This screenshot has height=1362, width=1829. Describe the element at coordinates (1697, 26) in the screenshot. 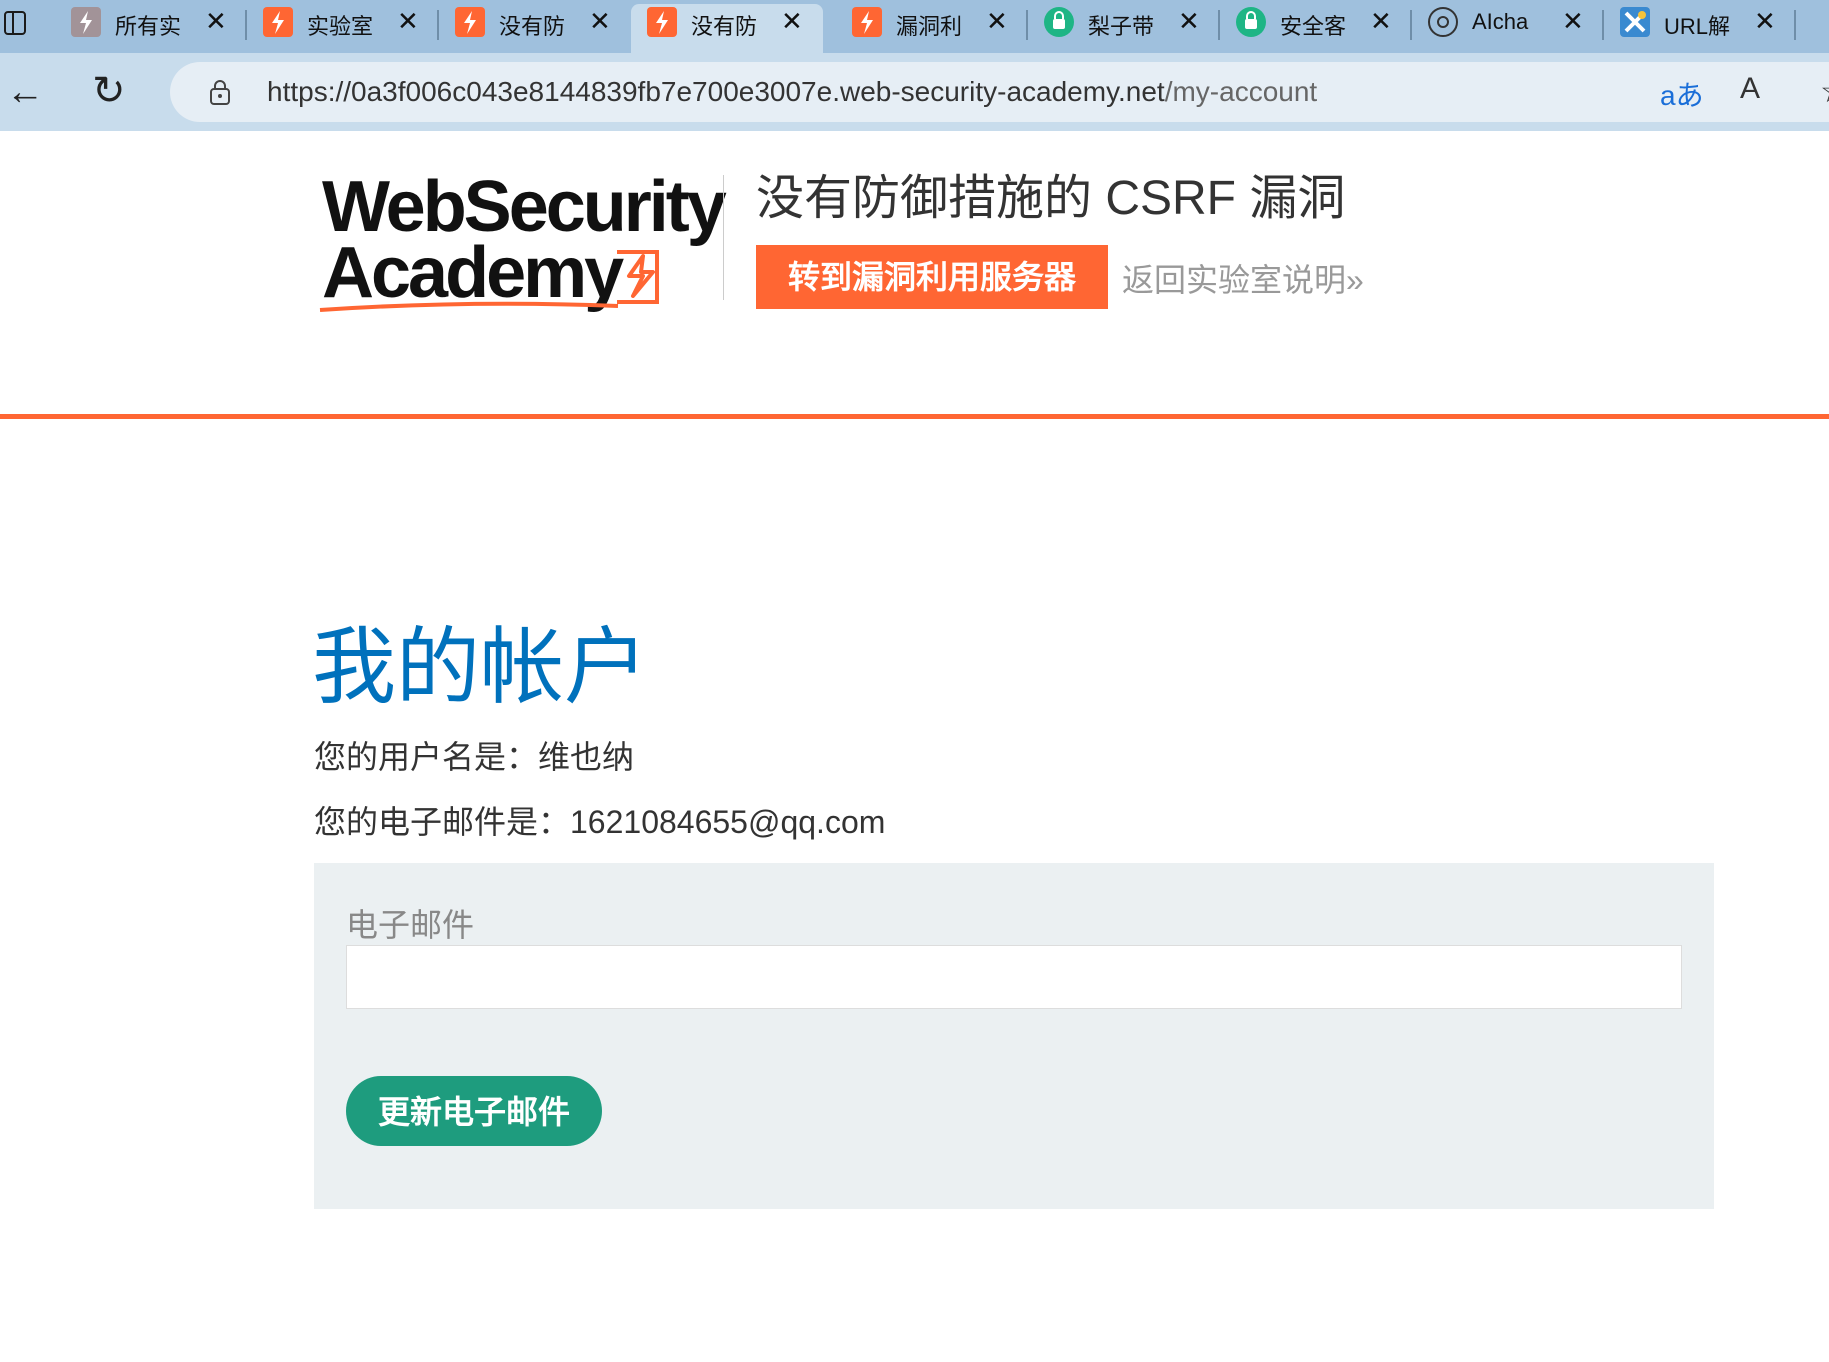

I see `tab-title: URL解` at that location.